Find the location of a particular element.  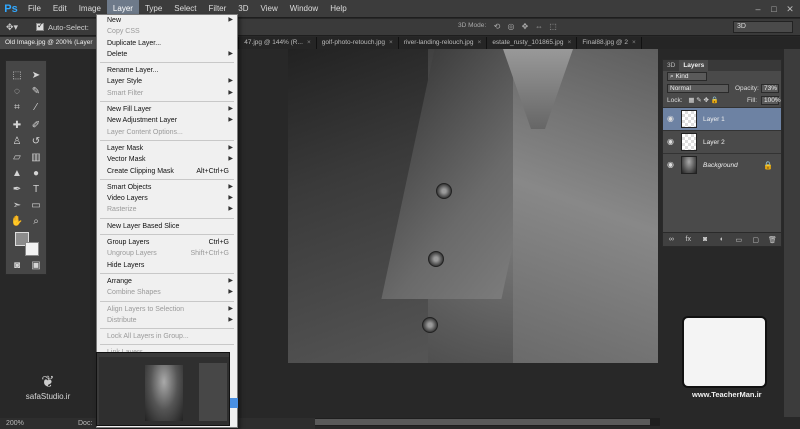

zoom-level: 200% is located at coordinates (15, 423).